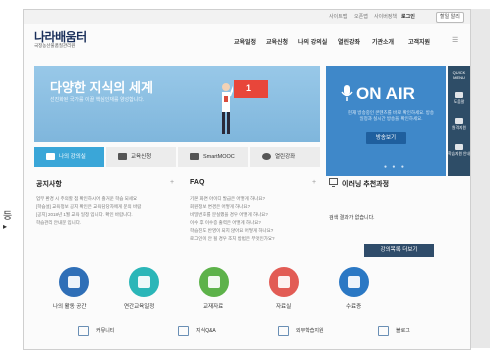  Describe the element at coordinates (83, 331) in the screenshot. I see `community-icon` at that location.